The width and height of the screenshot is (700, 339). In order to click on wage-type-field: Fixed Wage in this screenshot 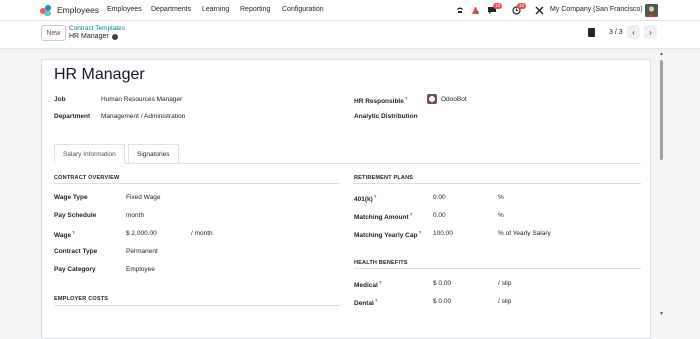, I will do `click(143, 197)`.